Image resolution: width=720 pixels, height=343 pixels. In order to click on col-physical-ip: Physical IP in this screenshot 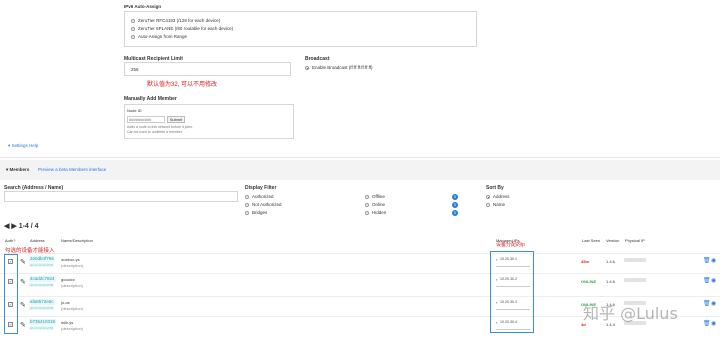, I will do `click(635, 240)`.